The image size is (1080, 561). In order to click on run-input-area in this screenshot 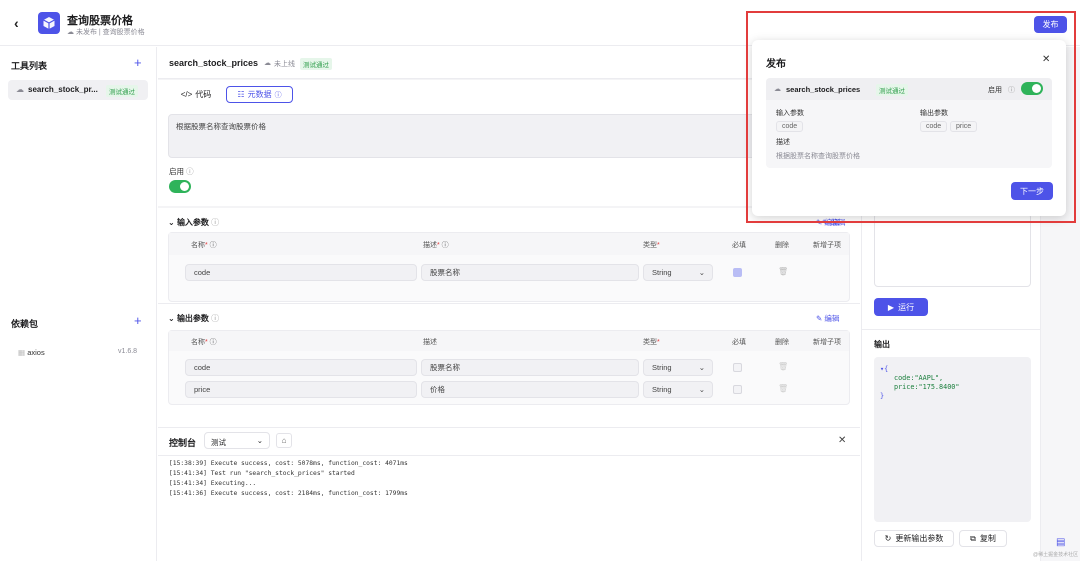, I will do `click(952, 250)`.